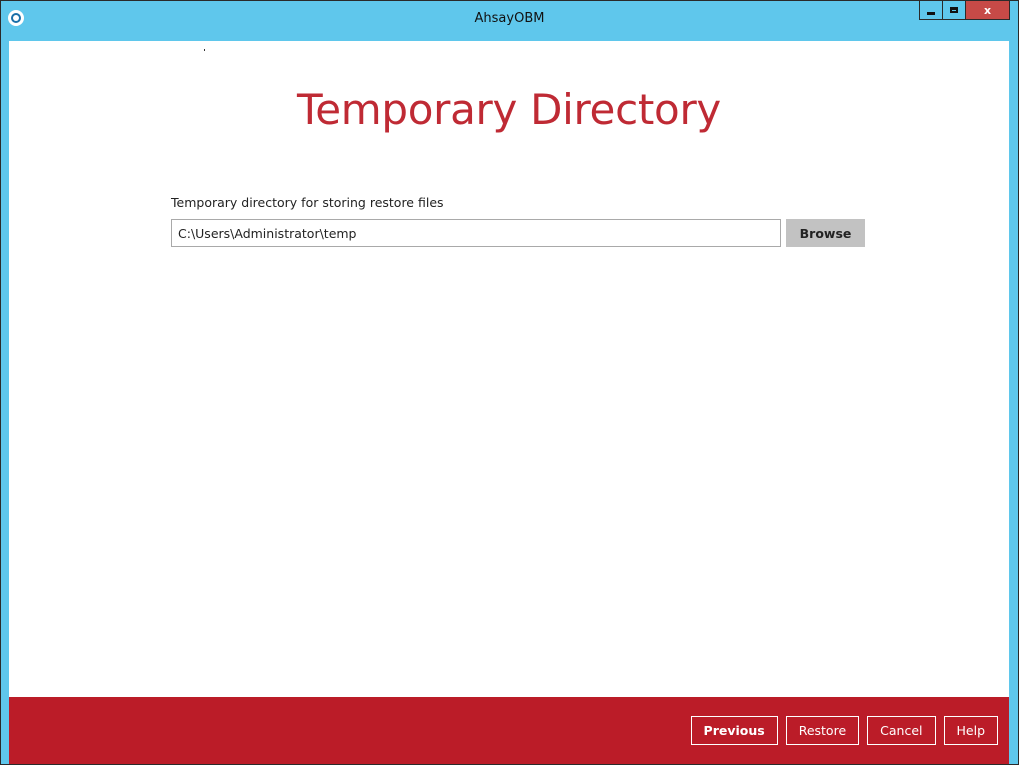  What do you see at coordinates (901, 730) in the screenshot?
I see `cancel-button: Cancel` at bounding box center [901, 730].